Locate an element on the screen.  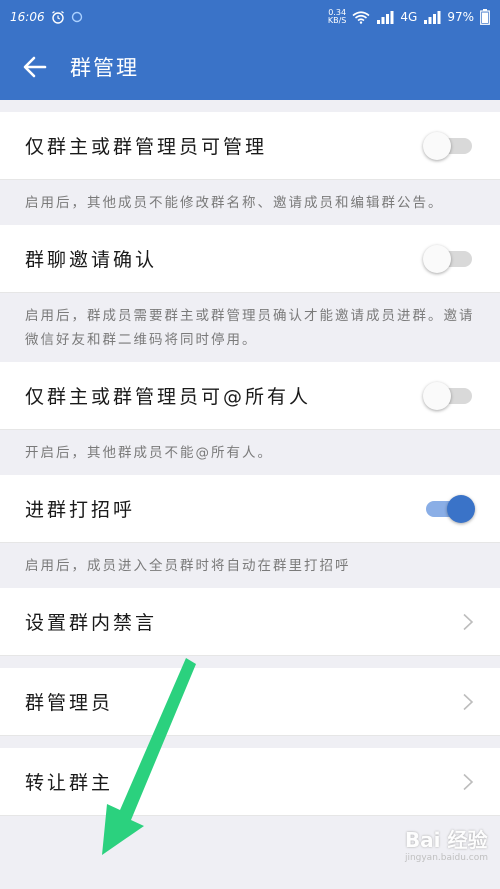
join-greeting-toggle is located at coordinates (449, 509).